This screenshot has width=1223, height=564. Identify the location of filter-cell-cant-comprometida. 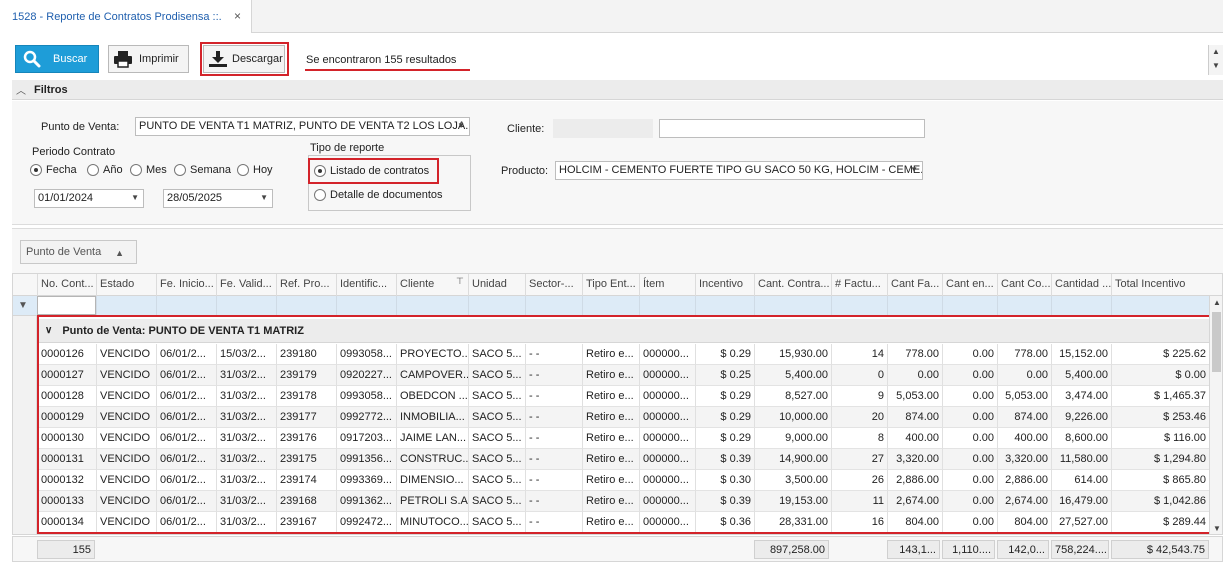
(1024, 305).